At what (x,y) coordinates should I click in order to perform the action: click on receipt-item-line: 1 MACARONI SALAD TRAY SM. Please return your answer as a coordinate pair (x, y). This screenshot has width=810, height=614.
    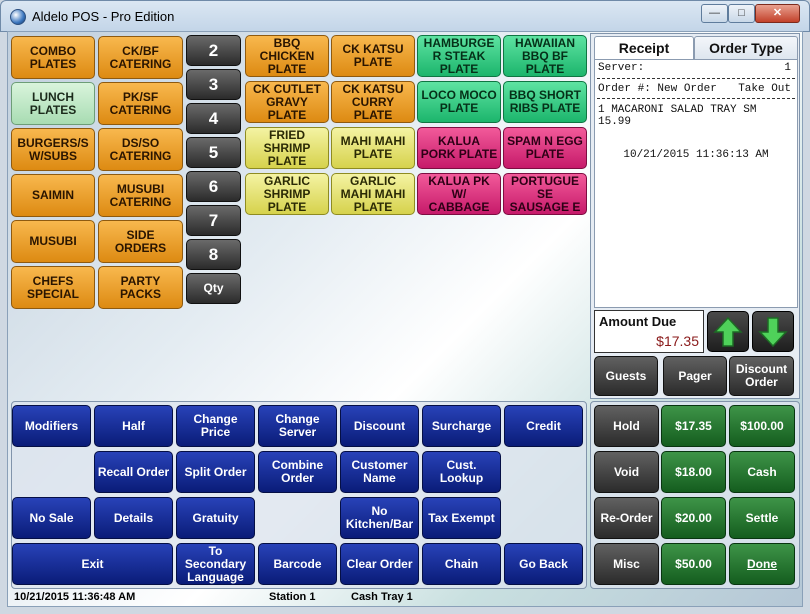
    Looking at the image, I should click on (696, 110).